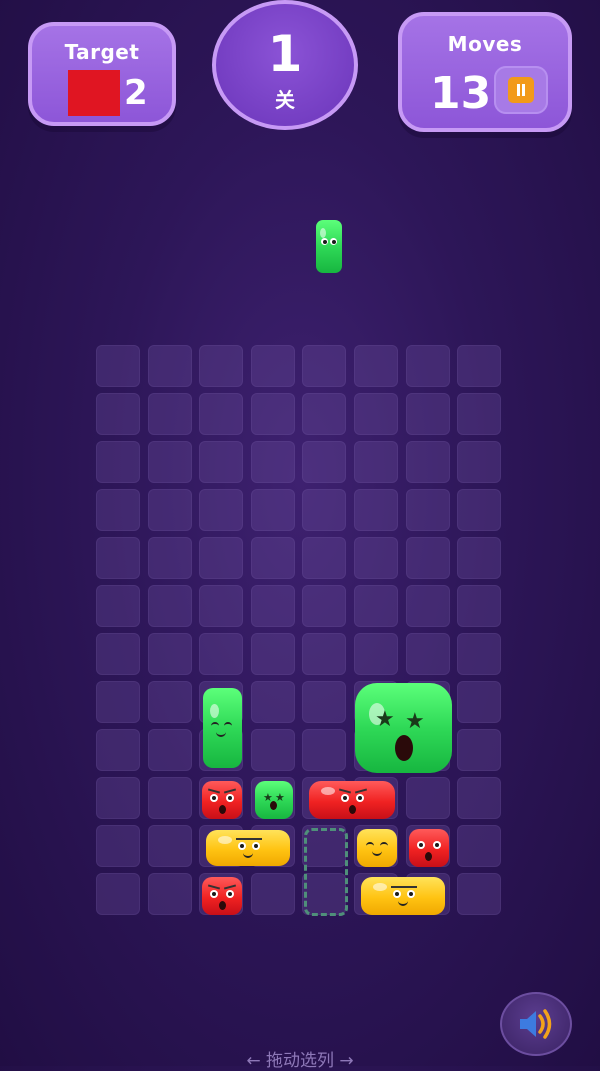  Describe the element at coordinates (377, 848) in the screenshot. I see `yellow-jelly-small` at that location.